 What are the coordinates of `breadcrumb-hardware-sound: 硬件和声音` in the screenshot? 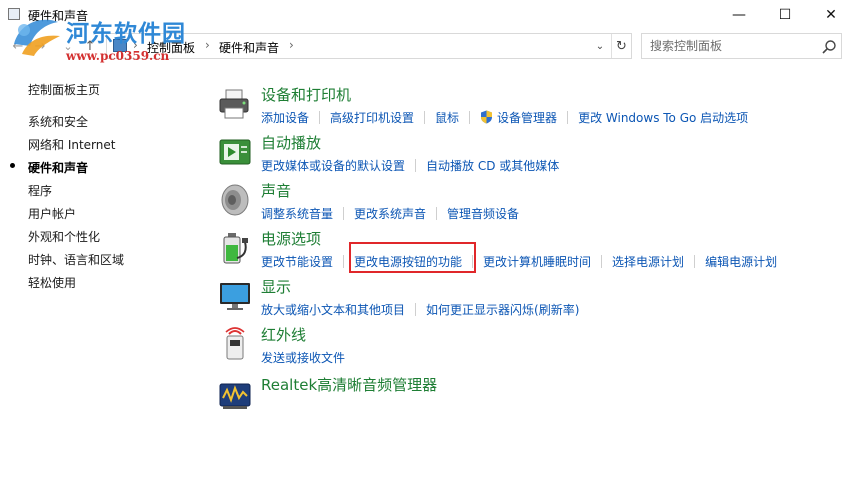 It's located at (249, 47).